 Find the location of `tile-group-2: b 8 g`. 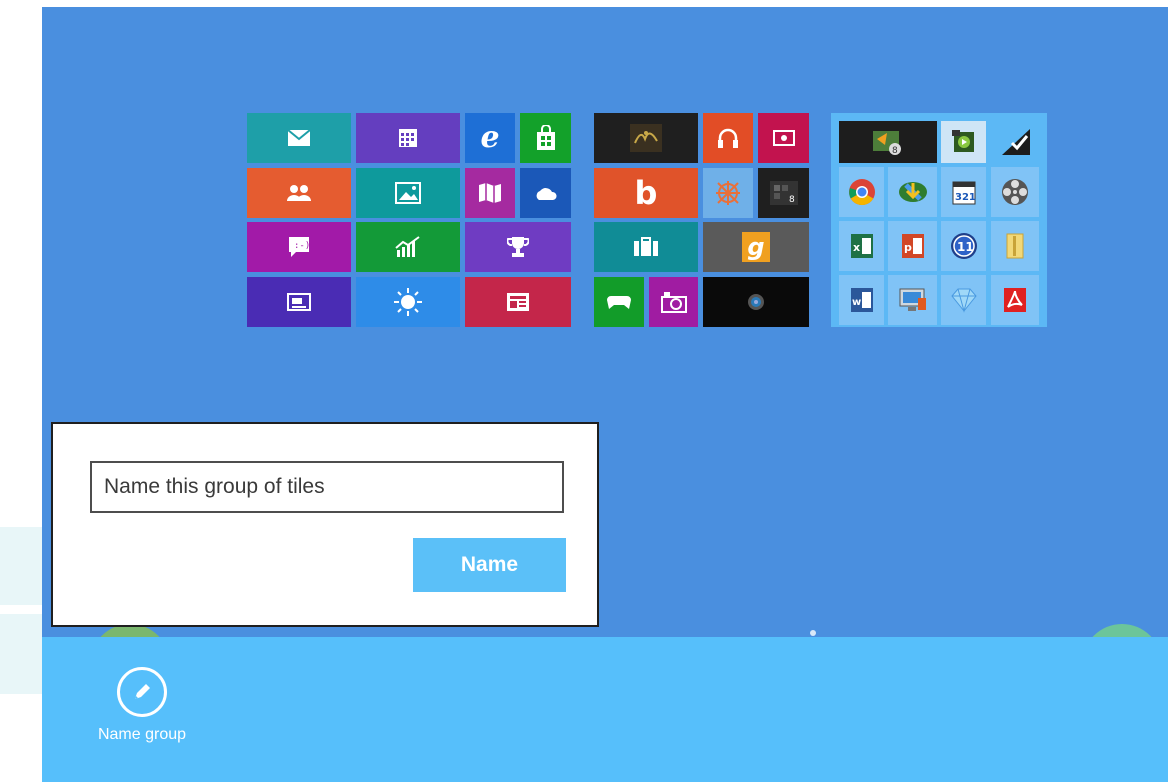

tile-group-2: b 8 g is located at coordinates (701, 220).